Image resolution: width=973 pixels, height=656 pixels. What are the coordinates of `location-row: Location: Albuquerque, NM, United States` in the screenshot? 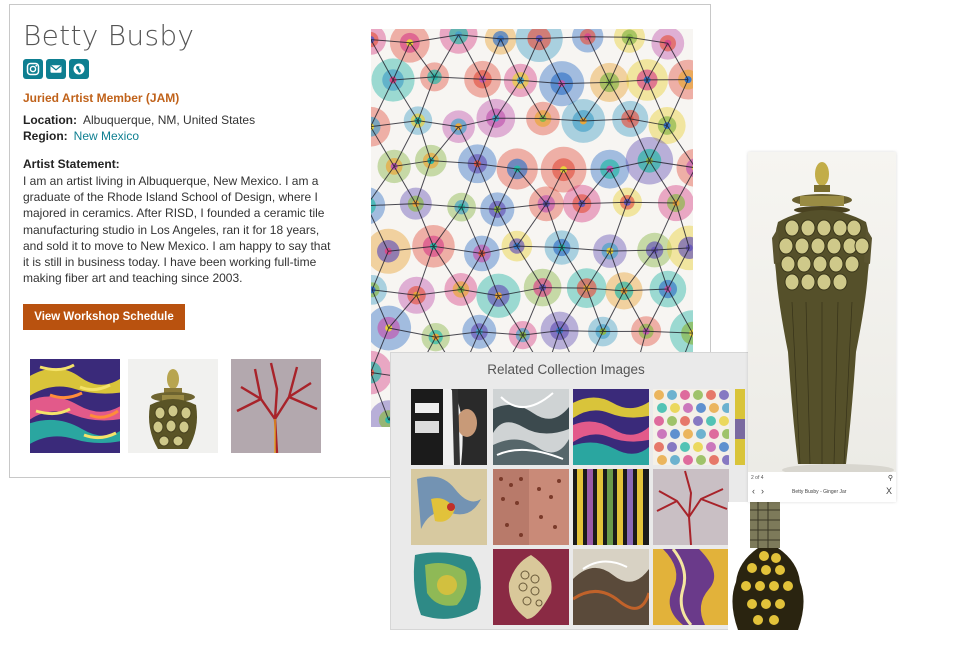 It's located at (139, 120).